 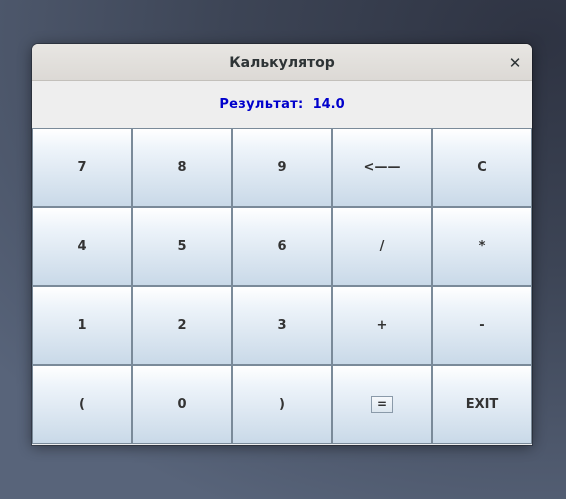 I want to click on key-2: 2, so click(x=182, y=325).